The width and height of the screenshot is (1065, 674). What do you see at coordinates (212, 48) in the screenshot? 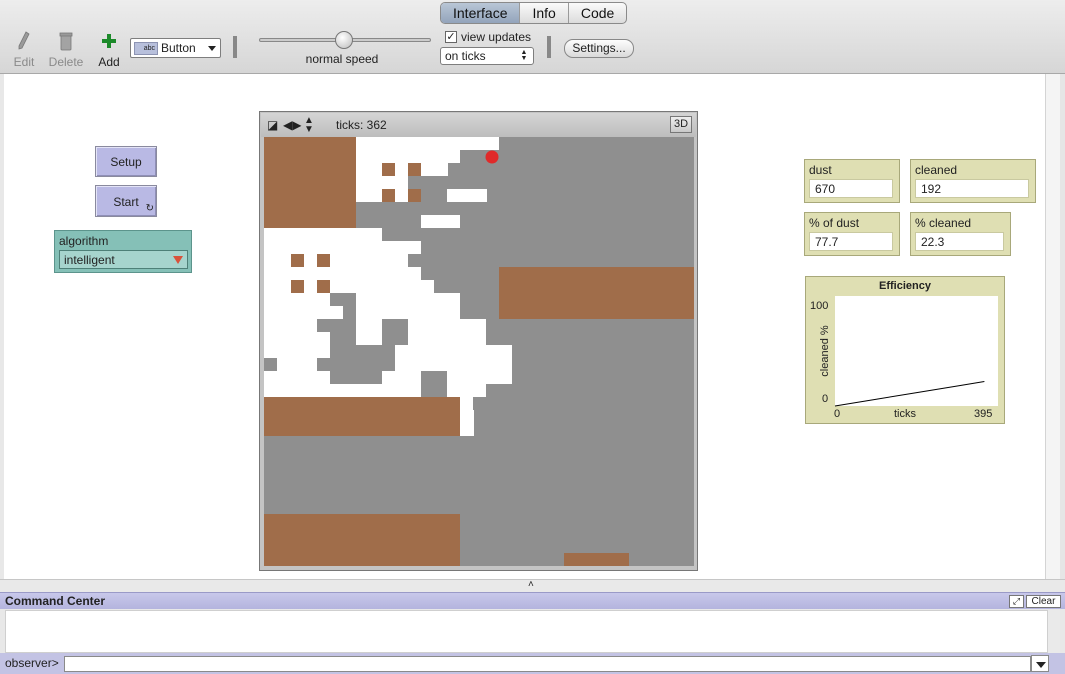
I see `chevron-down-icon` at bounding box center [212, 48].